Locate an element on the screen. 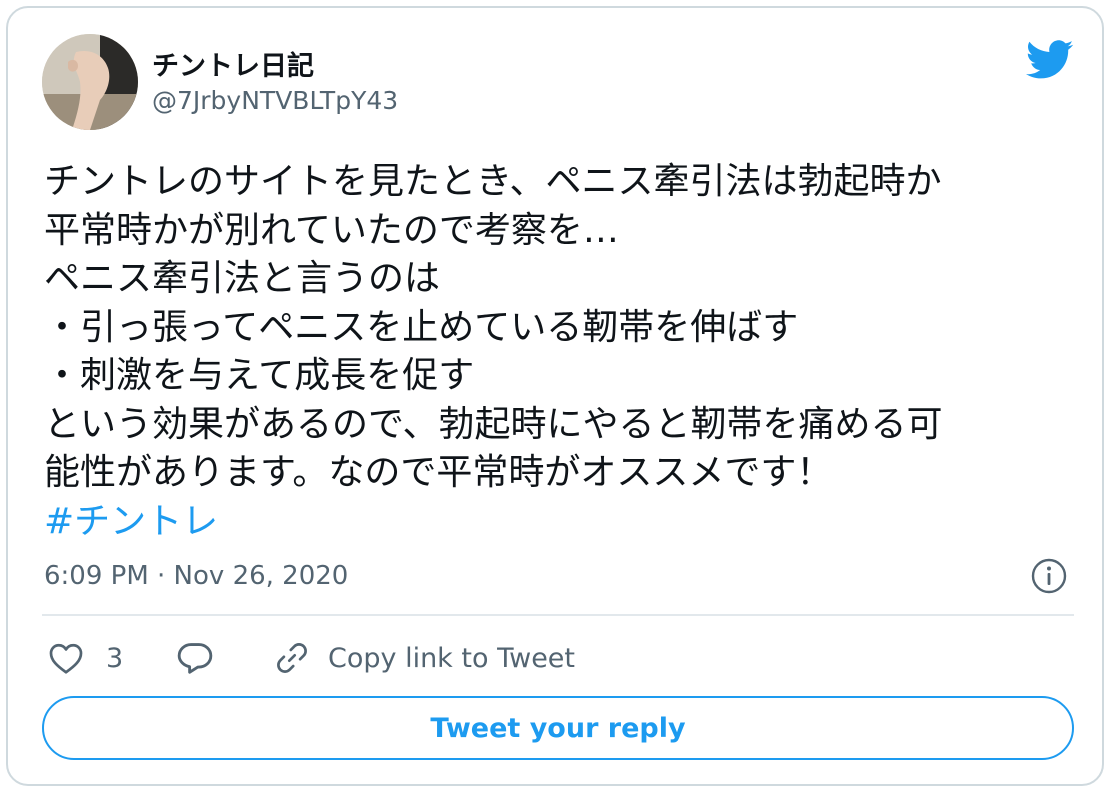 The width and height of the screenshot is (1120, 802). link-icon is located at coordinates (292, 658).